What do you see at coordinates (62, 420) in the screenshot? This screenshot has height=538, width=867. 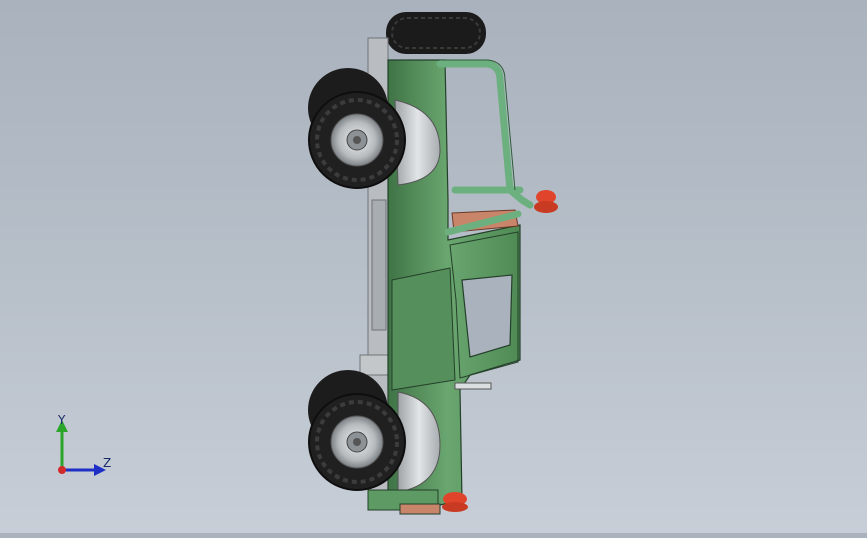 I see `axis-y-label: Y` at bounding box center [62, 420].